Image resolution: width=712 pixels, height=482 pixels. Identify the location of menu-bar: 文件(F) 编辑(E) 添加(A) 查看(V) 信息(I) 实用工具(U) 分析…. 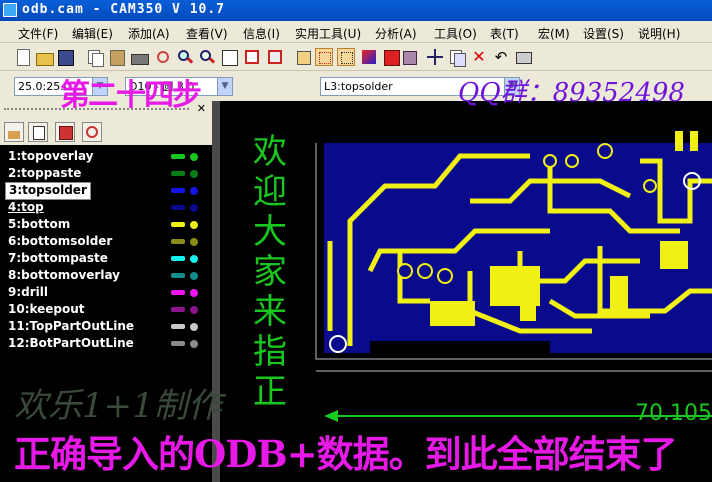
(356, 32).